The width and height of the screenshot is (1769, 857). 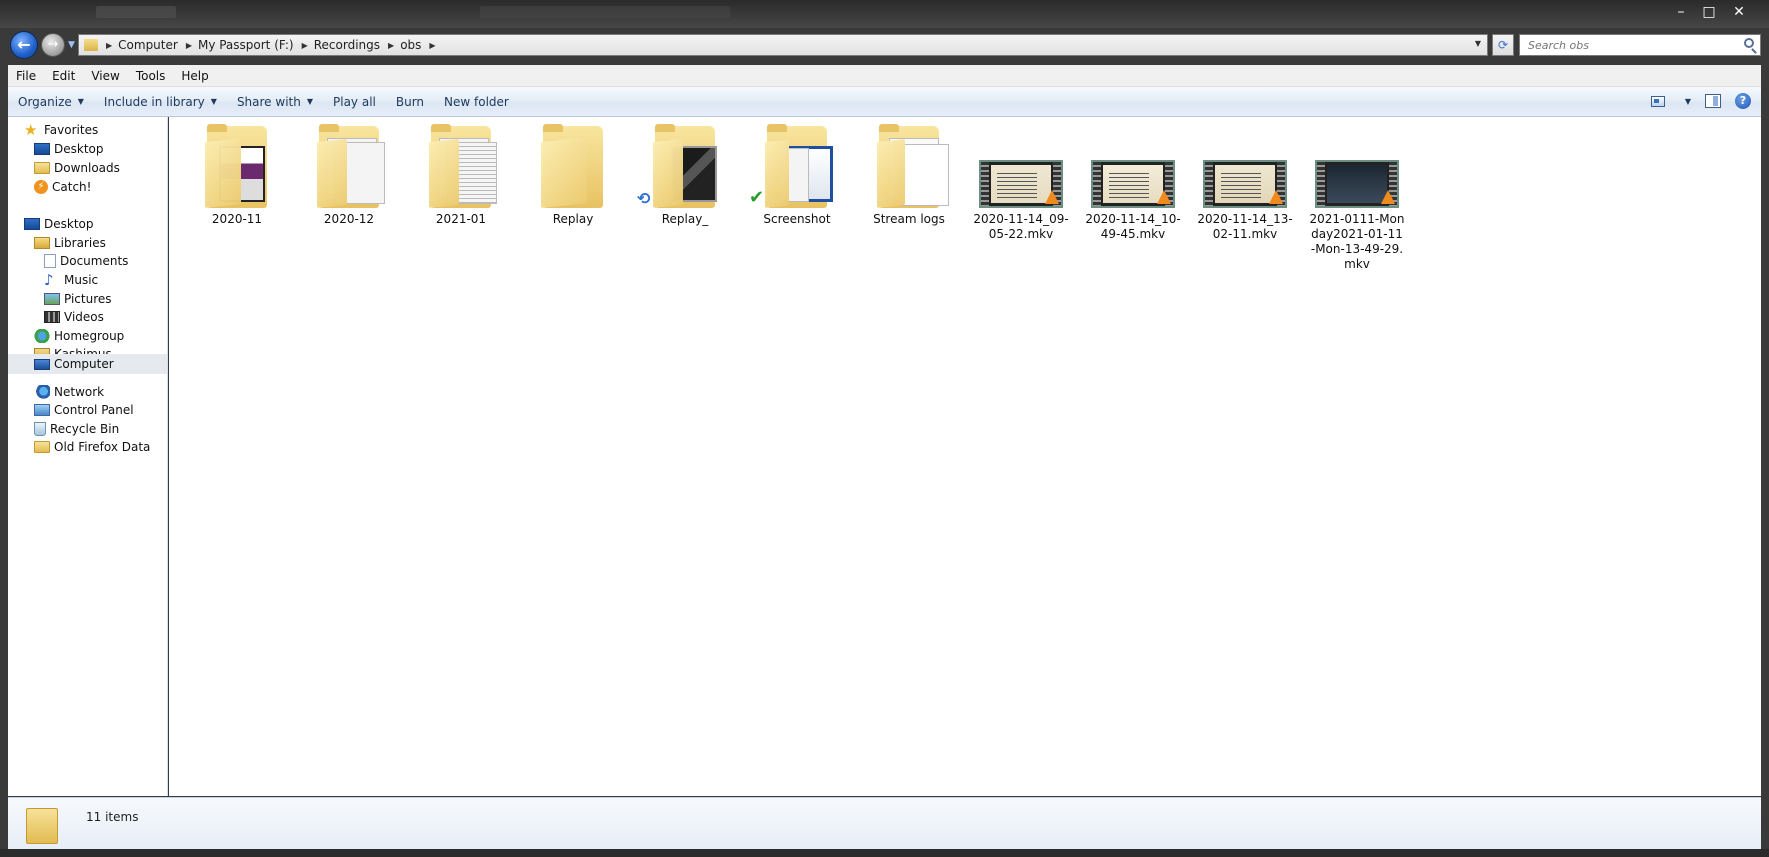 I want to click on back-button: ←, so click(x=24, y=45).